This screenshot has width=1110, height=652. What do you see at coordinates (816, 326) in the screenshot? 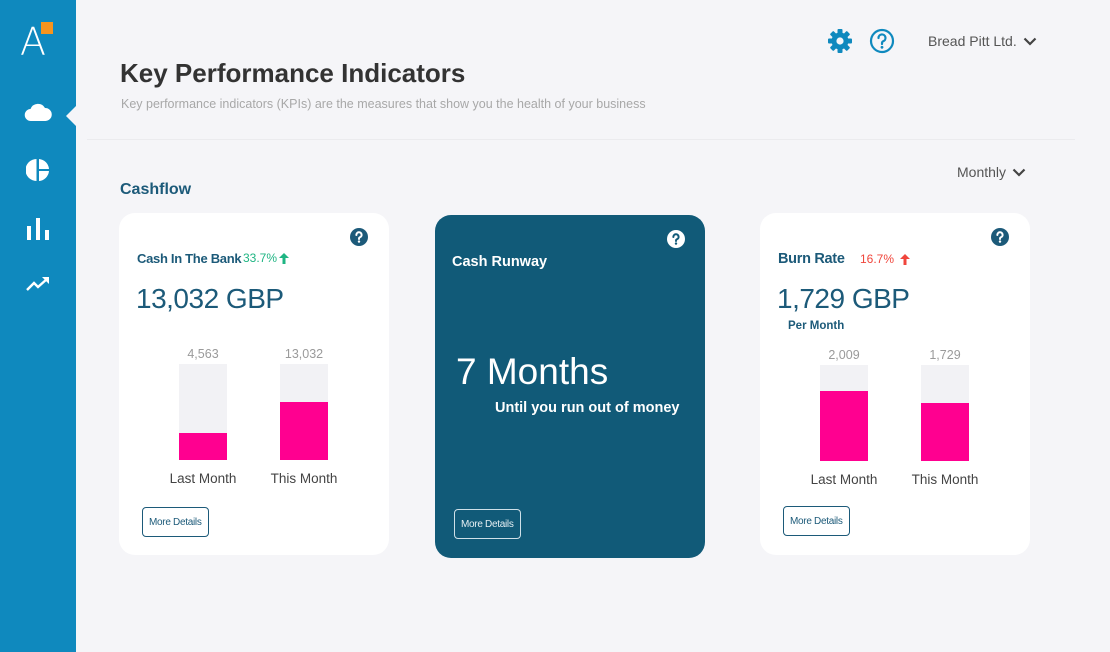
I see `kpi-per-label: Per Month` at bounding box center [816, 326].